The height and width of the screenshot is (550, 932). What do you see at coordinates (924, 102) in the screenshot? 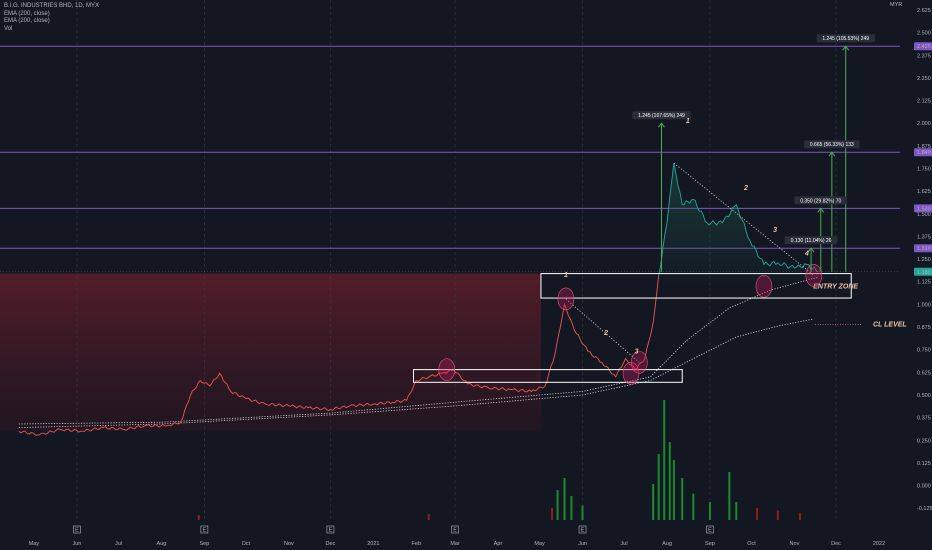
I see `y-tick-label: 2.125` at bounding box center [924, 102].